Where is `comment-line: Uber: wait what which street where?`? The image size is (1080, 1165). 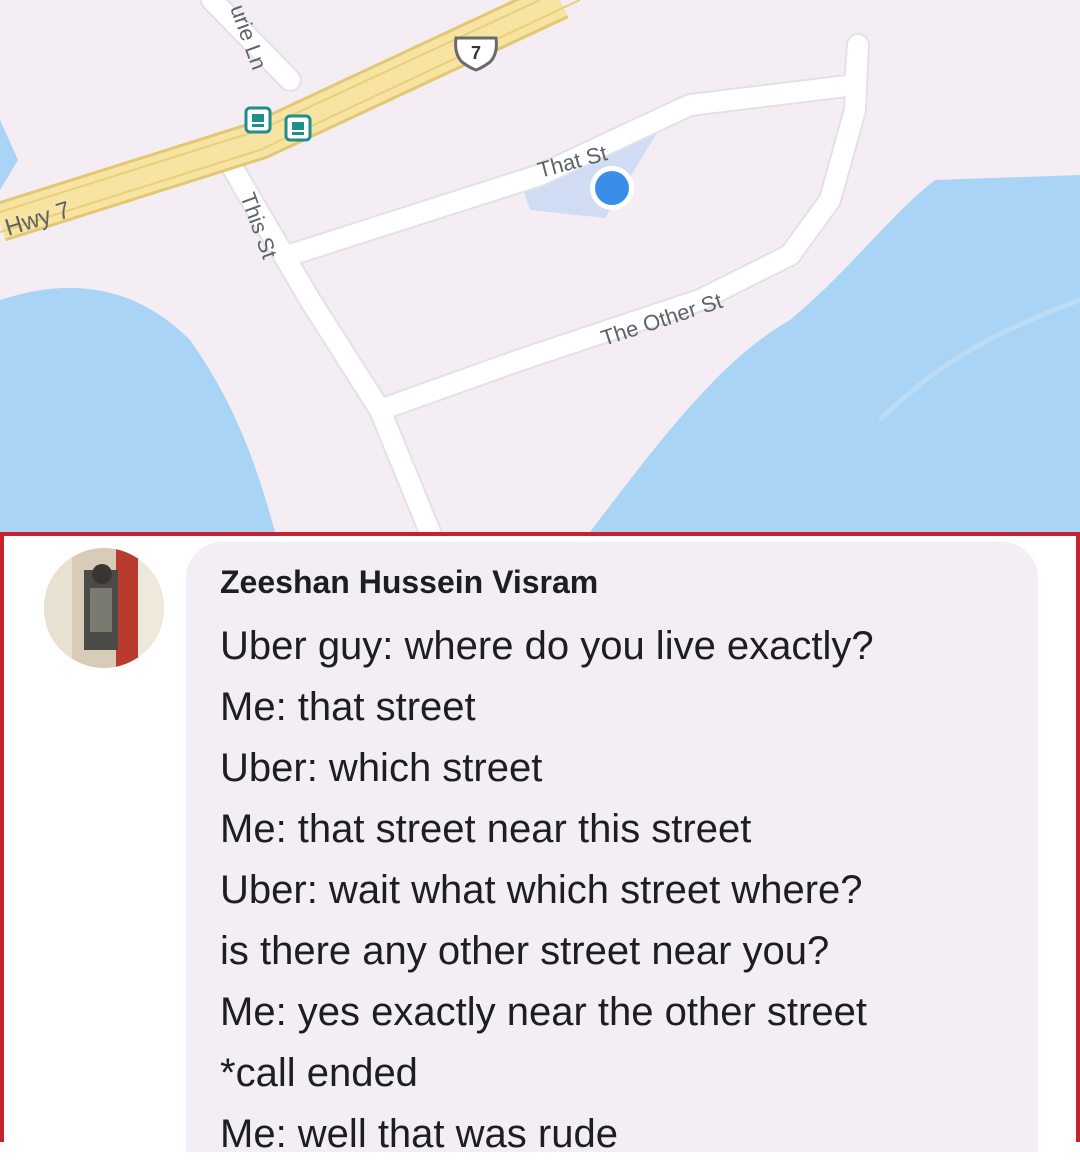 comment-line: Uber: wait what which street where? is located at coordinates (541, 890).